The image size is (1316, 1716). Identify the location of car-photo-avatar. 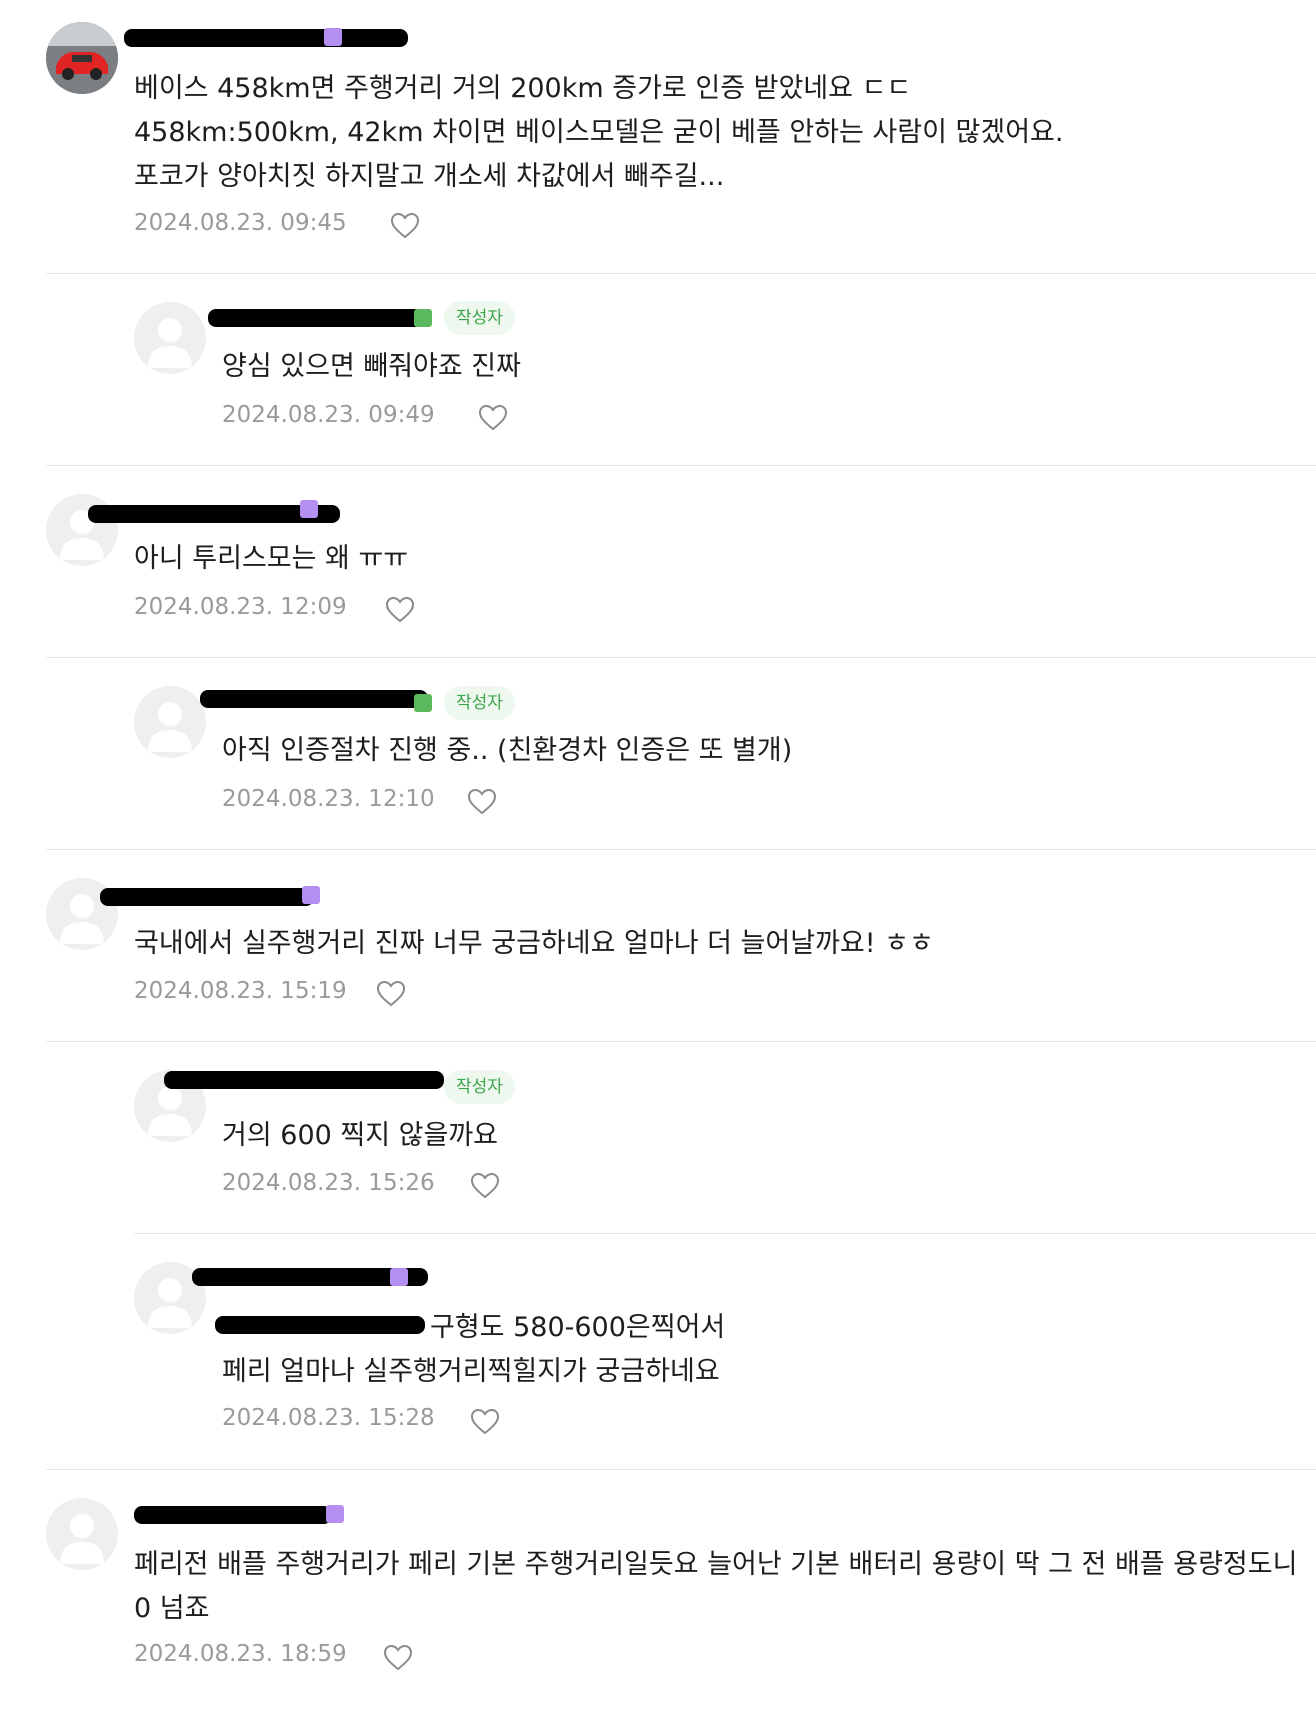
(82, 58).